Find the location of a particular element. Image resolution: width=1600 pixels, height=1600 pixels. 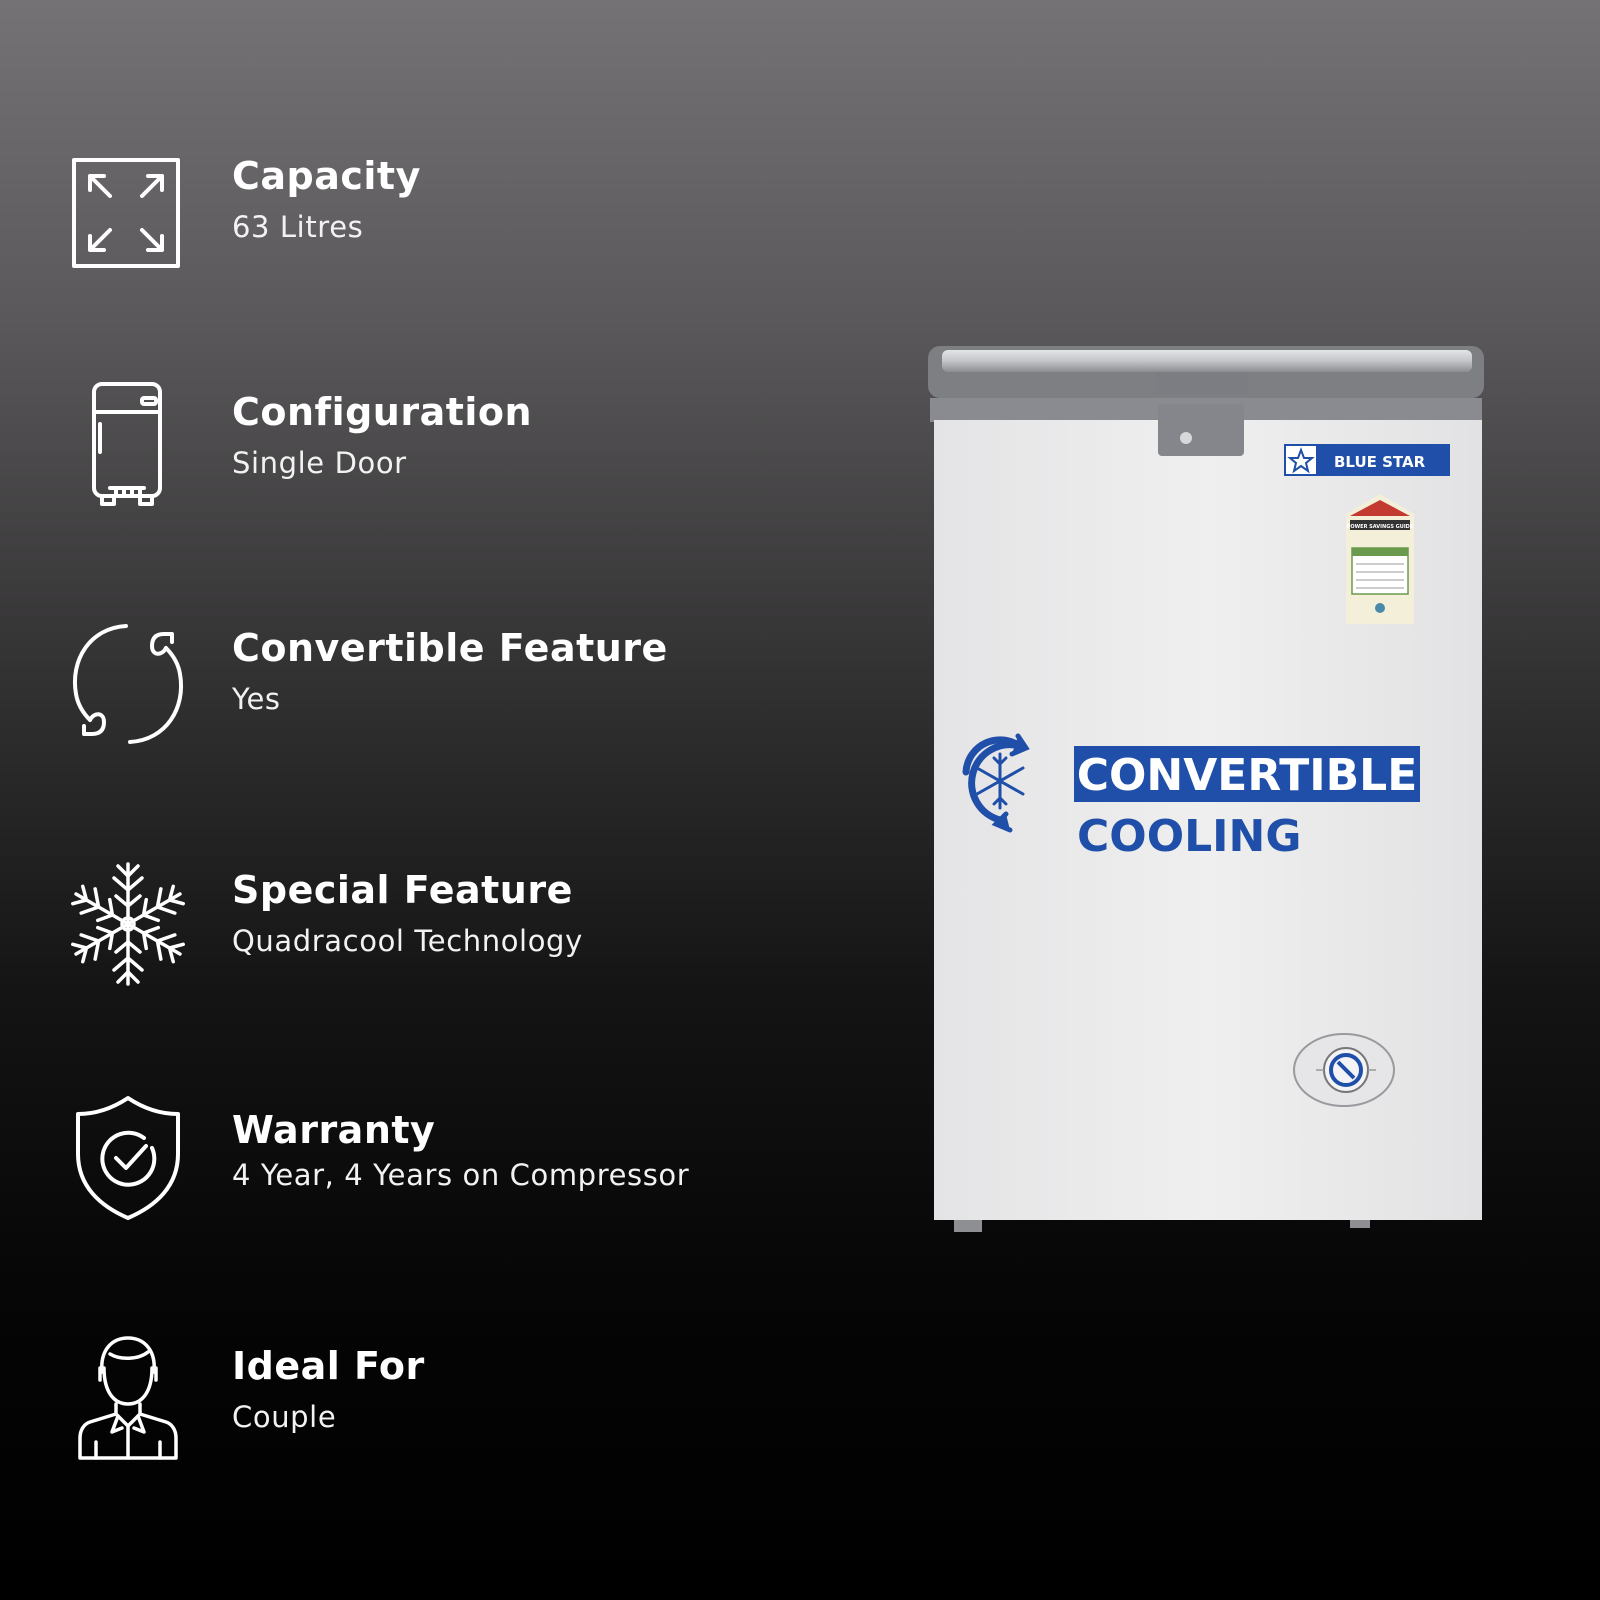

snowflake-icon is located at coordinates (128, 924).